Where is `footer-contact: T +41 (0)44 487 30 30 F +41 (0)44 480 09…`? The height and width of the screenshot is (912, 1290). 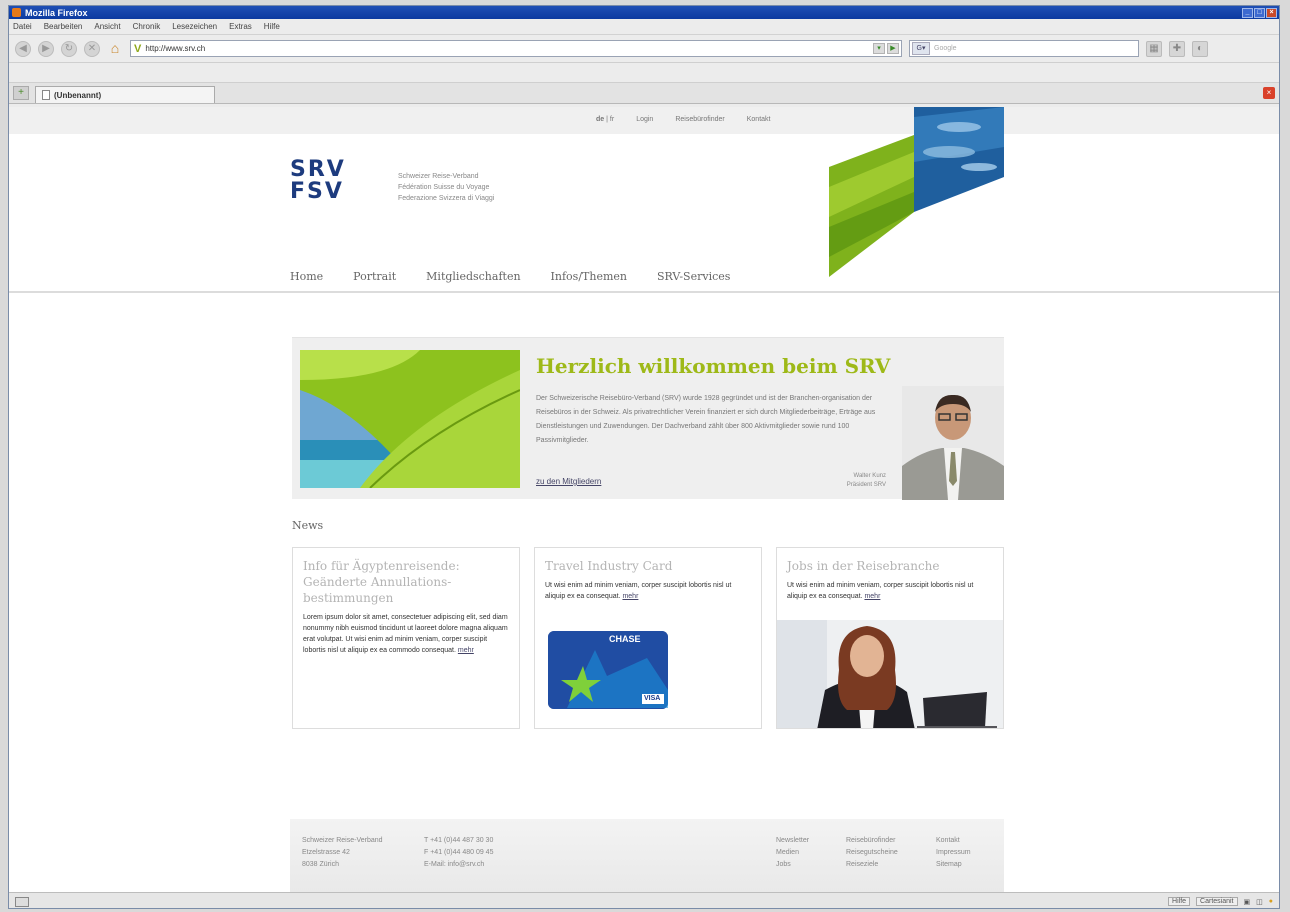
footer-contact: T +41 (0)44 487 30 30 F +41 (0)44 480 09… is located at coordinates (458, 853).